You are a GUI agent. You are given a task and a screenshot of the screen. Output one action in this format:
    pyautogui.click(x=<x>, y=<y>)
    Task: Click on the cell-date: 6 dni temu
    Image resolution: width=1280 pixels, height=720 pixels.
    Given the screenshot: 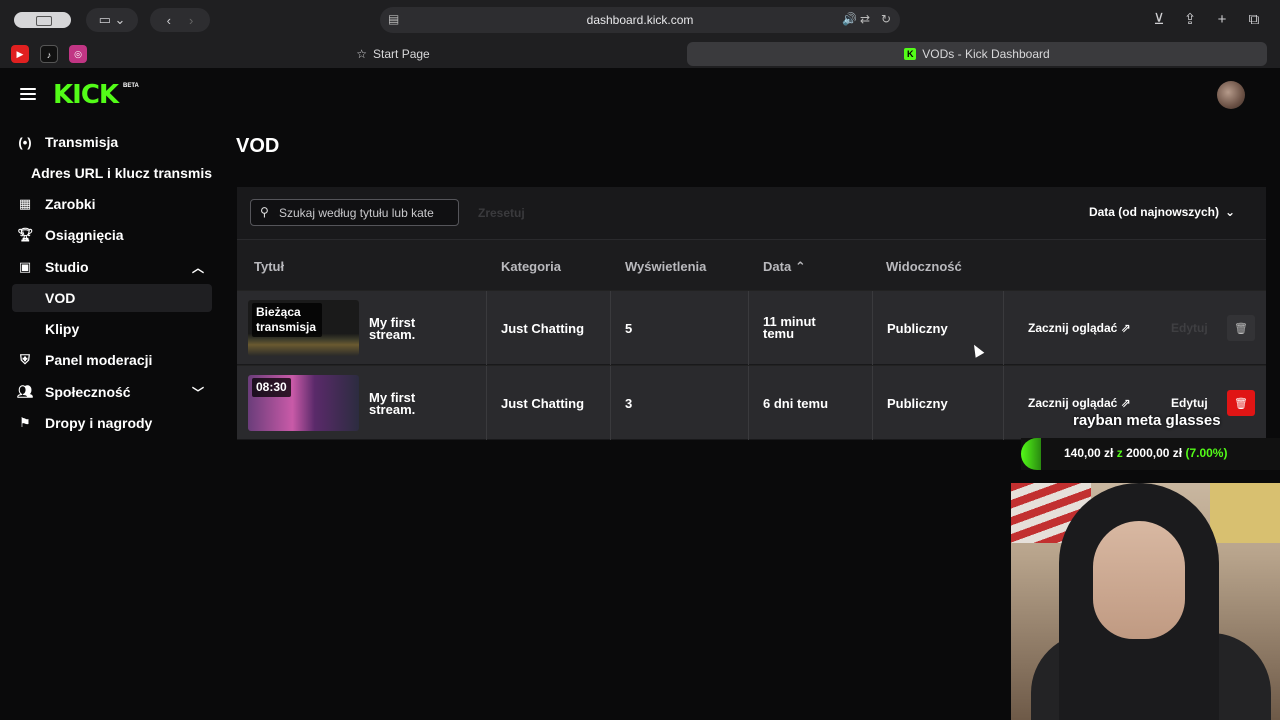 What is the action you would take?
    pyautogui.click(x=811, y=403)
    